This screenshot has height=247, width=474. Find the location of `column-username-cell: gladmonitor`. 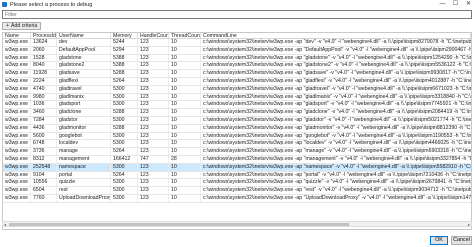

column-username-cell: gladmonitor is located at coordinates (84, 128).